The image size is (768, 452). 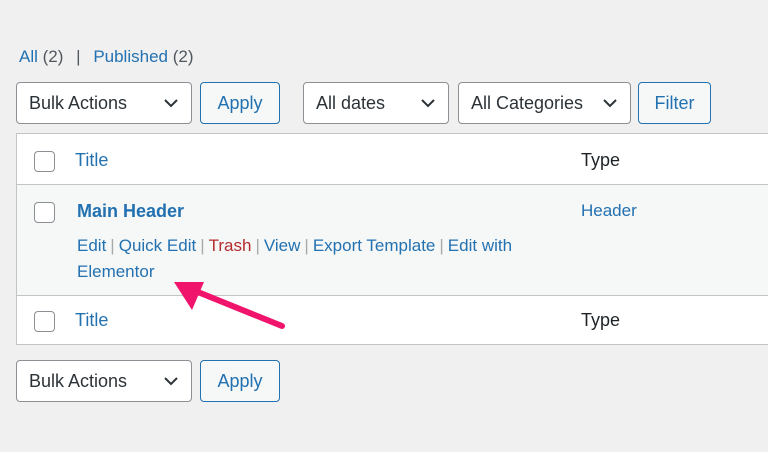 I want to click on bulk-actions-select-bottom: Bulk Actions, so click(x=104, y=381).